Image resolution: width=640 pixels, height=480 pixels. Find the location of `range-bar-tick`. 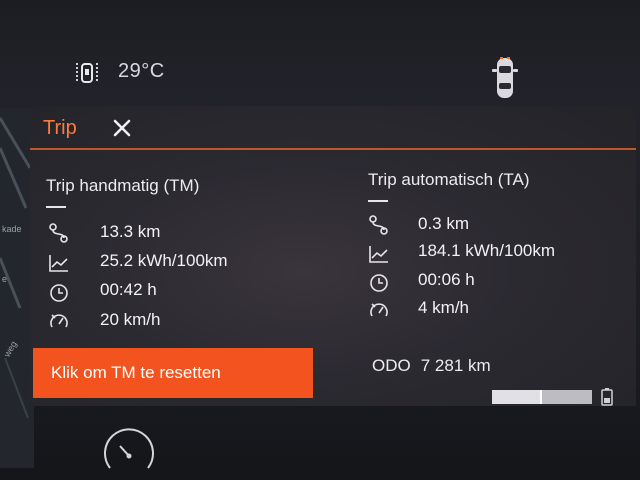

range-bar-tick is located at coordinates (541, 397).